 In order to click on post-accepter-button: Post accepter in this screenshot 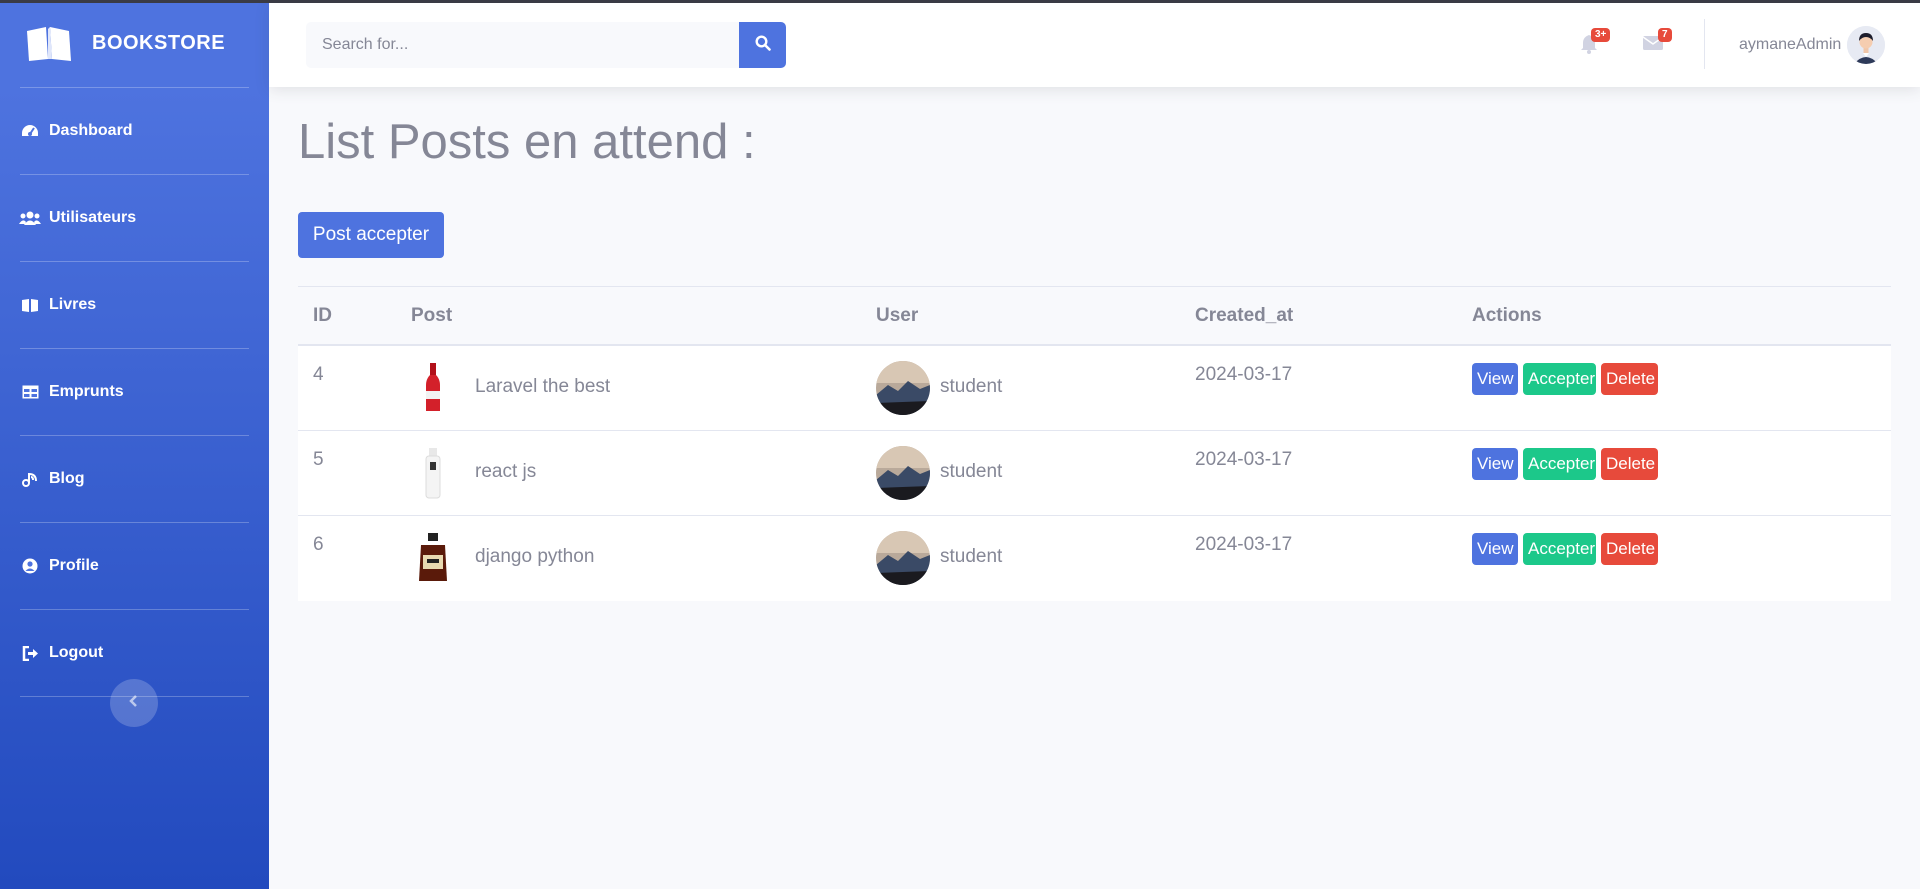, I will do `click(371, 235)`.